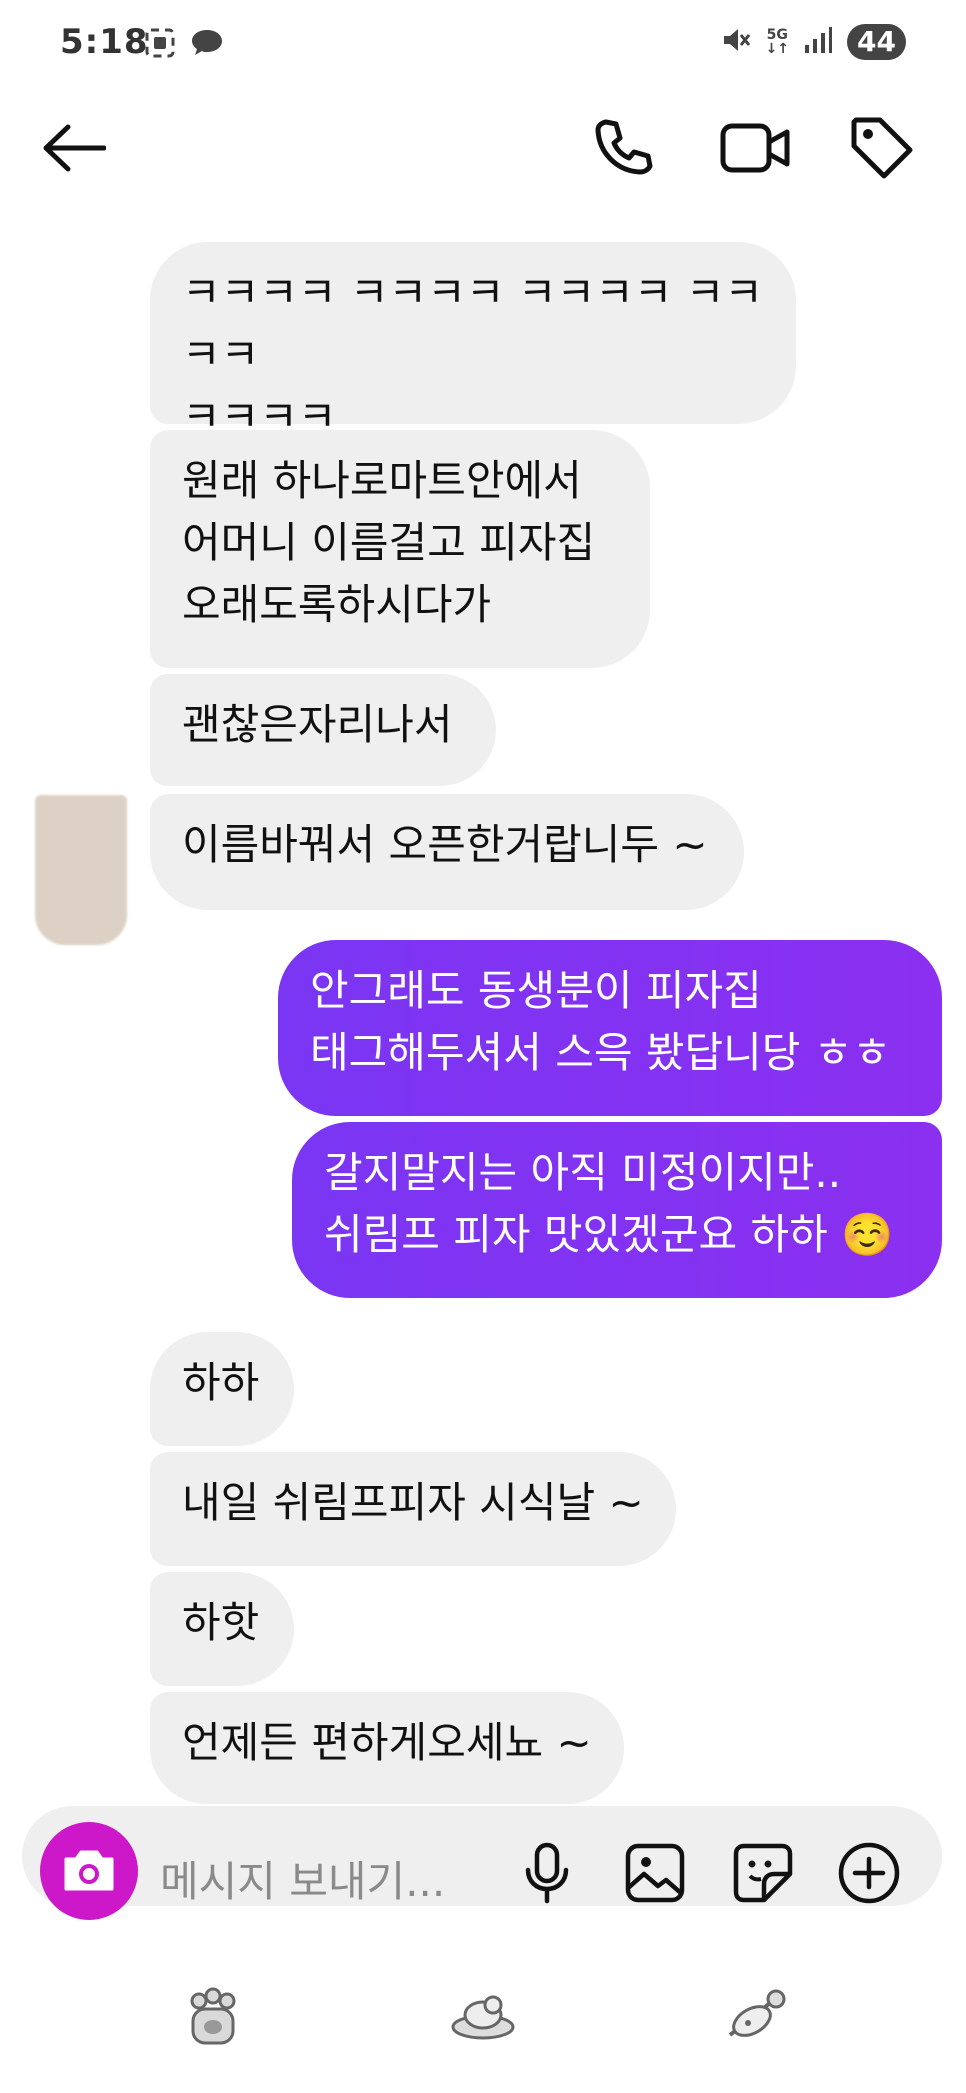 This screenshot has height=2093, width=966. What do you see at coordinates (160, 45) in the screenshot?
I see `screenshot-icon` at bounding box center [160, 45].